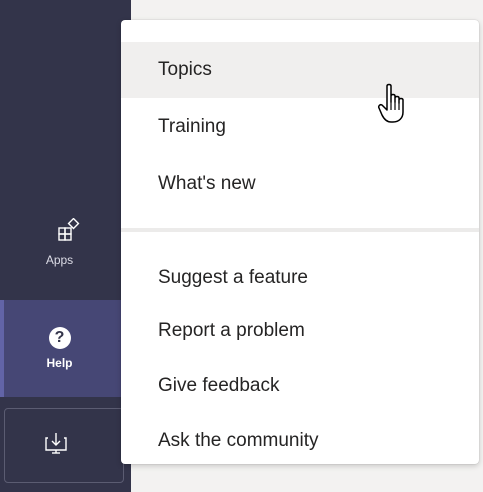 The image size is (483, 492). What do you see at coordinates (300, 184) in the screenshot?
I see `menu-item-whats-new: What's new` at bounding box center [300, 184].